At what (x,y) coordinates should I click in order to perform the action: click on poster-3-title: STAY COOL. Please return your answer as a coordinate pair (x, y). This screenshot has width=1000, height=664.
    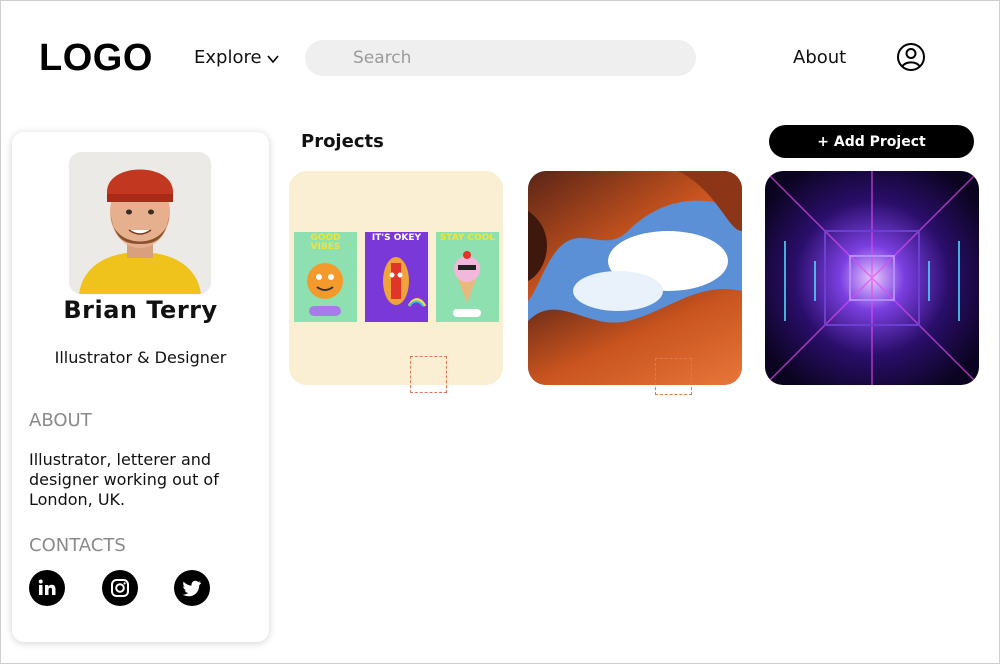
    Looking at the image, I should click on (467, 238).